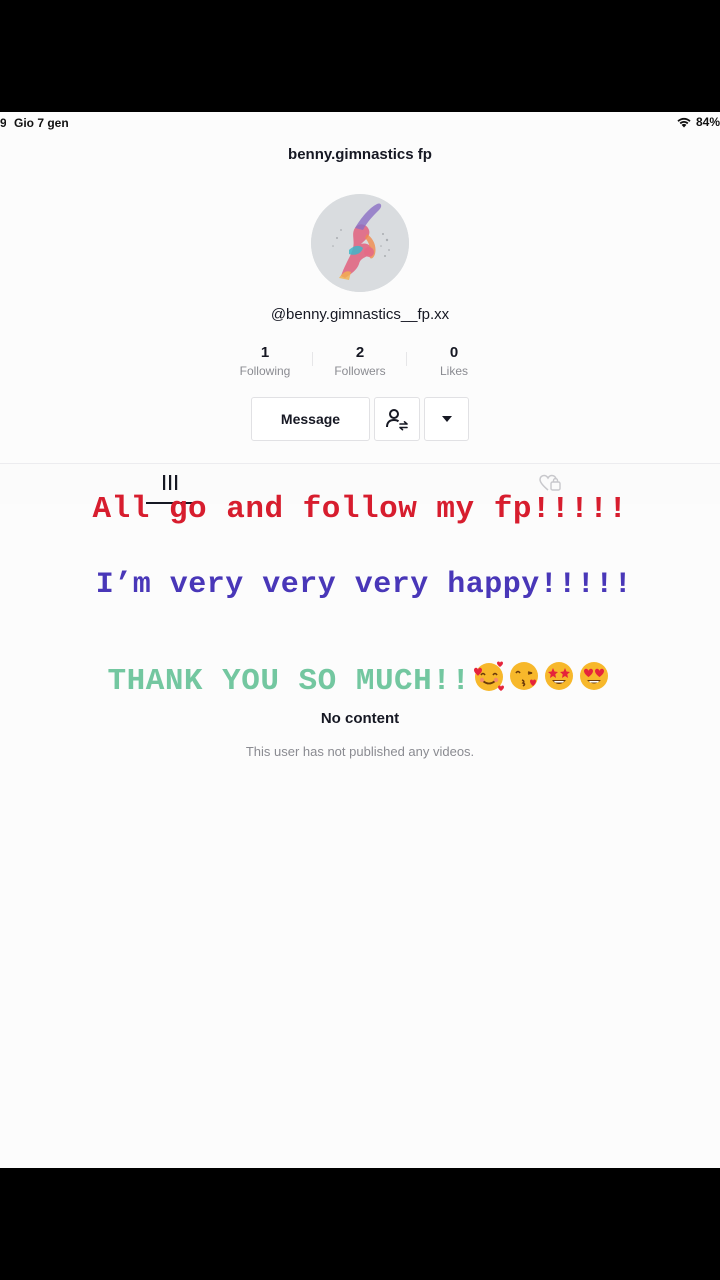 The width and height of the screenshot is (720, 1280). I want to click on add-friend-icon, so click(397, 420).